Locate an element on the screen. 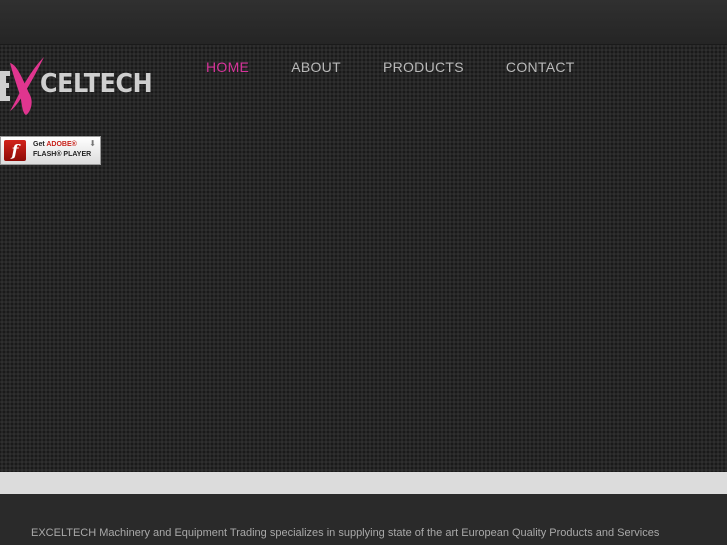 Image resolution: width=727 pixels, height=545 pixels. nav-contact: CONTACT is located at coordinates (540, 67).